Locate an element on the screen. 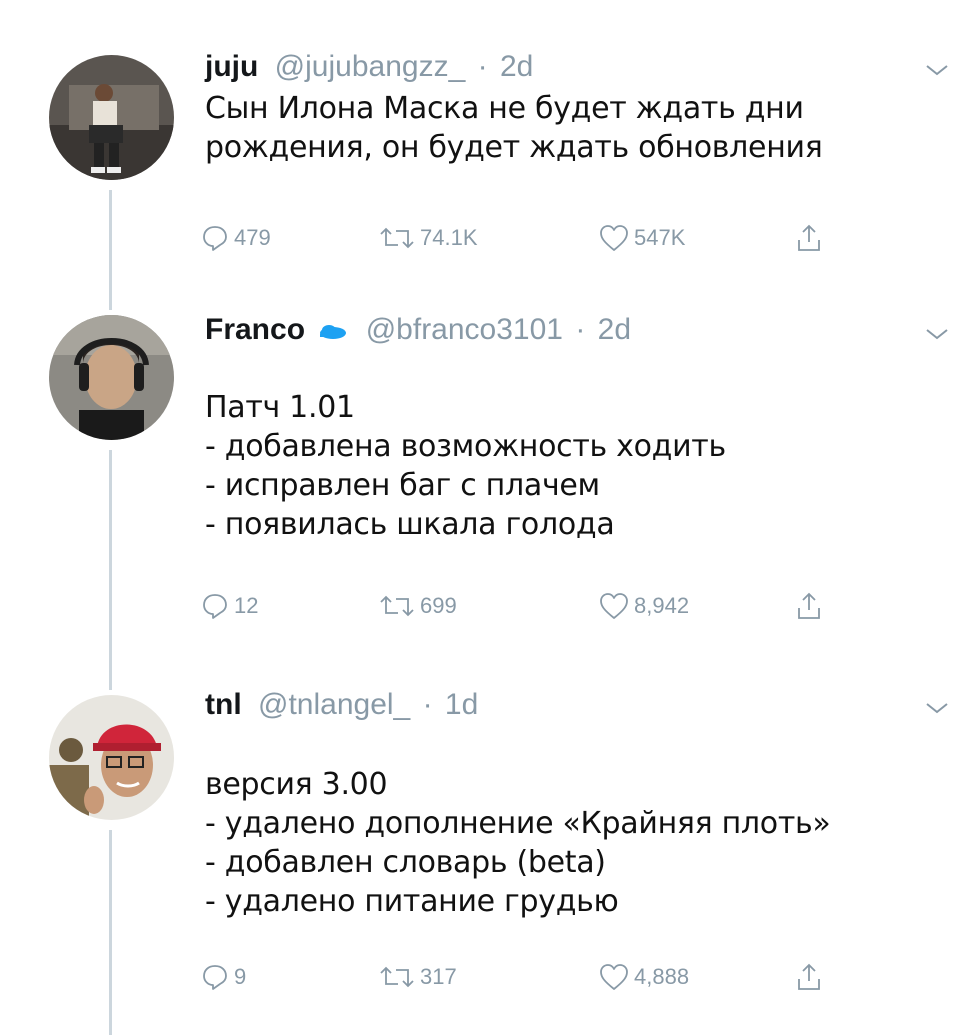  user-handle: @jujubangzz_ is located at coordinates (370, 66).